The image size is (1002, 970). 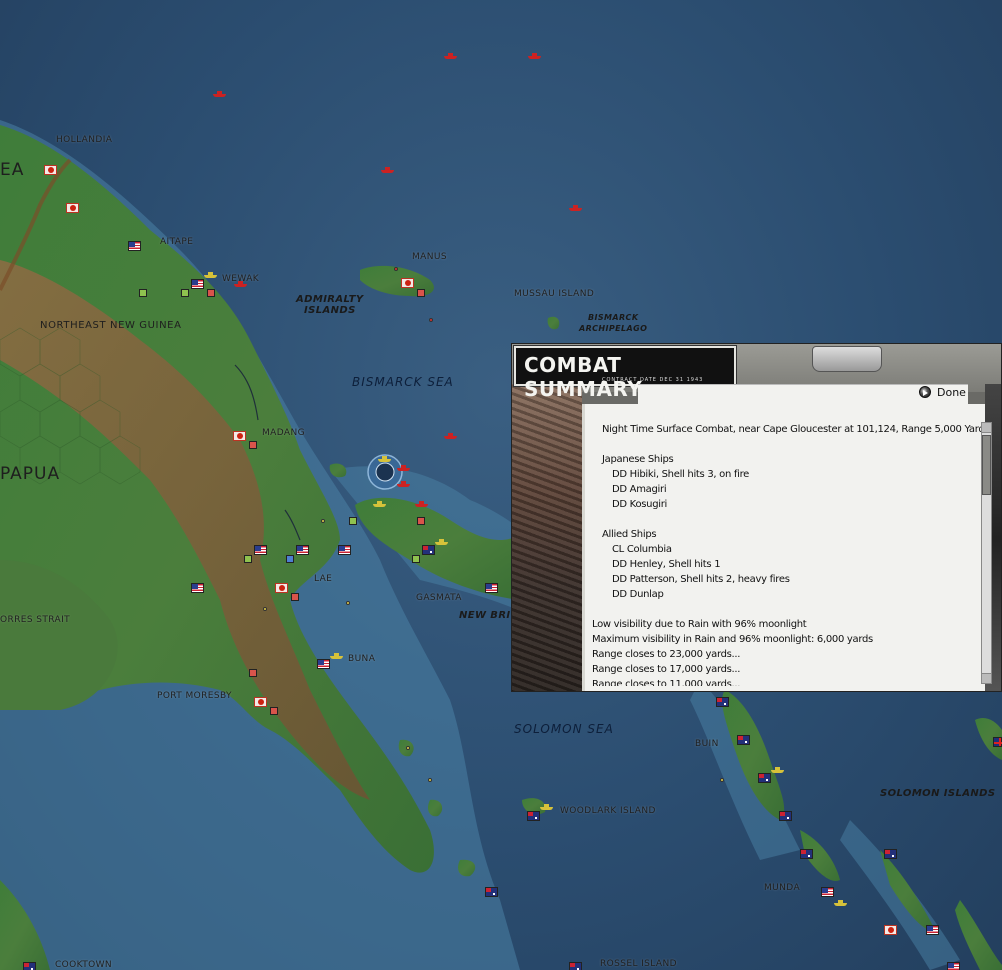 I want to click on town-label-mussau-island: MUSSAU ISLAND, so click(x=554, y=294).